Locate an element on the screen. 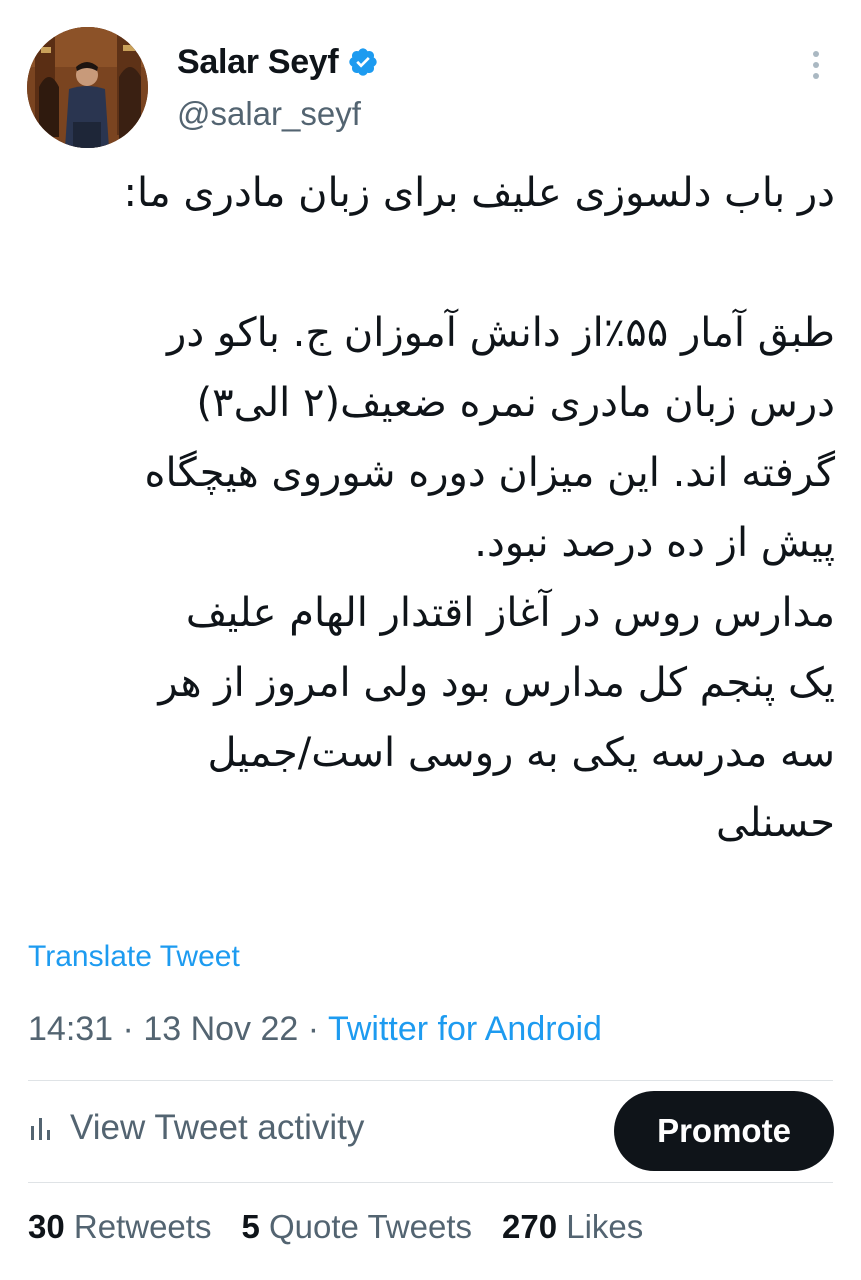  translate-tweet-link: Translate Tweet is located at coordinates (134, 957).